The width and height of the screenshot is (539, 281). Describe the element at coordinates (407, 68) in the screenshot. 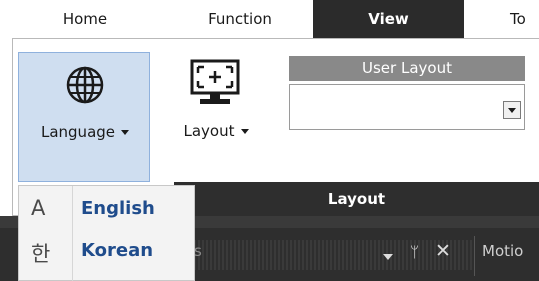

I see `user-layout-header: User Layout` at that location.